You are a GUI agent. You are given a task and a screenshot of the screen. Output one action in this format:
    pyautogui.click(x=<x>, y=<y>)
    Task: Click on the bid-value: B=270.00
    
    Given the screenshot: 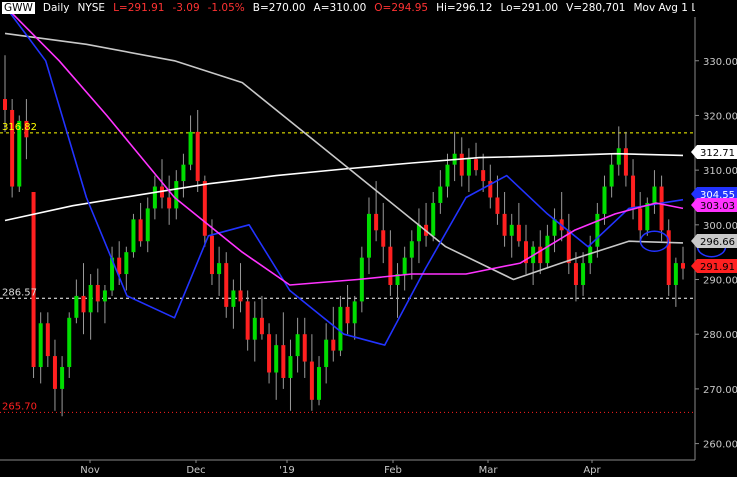 What is the action you would take?
    pyautogui.click(x=279, y=8)
    